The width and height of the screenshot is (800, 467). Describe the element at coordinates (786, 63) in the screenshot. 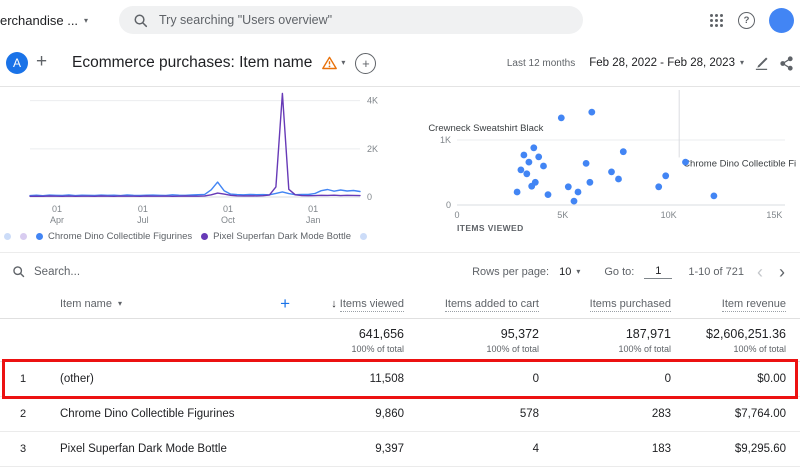

I see `share-icon` at that location.